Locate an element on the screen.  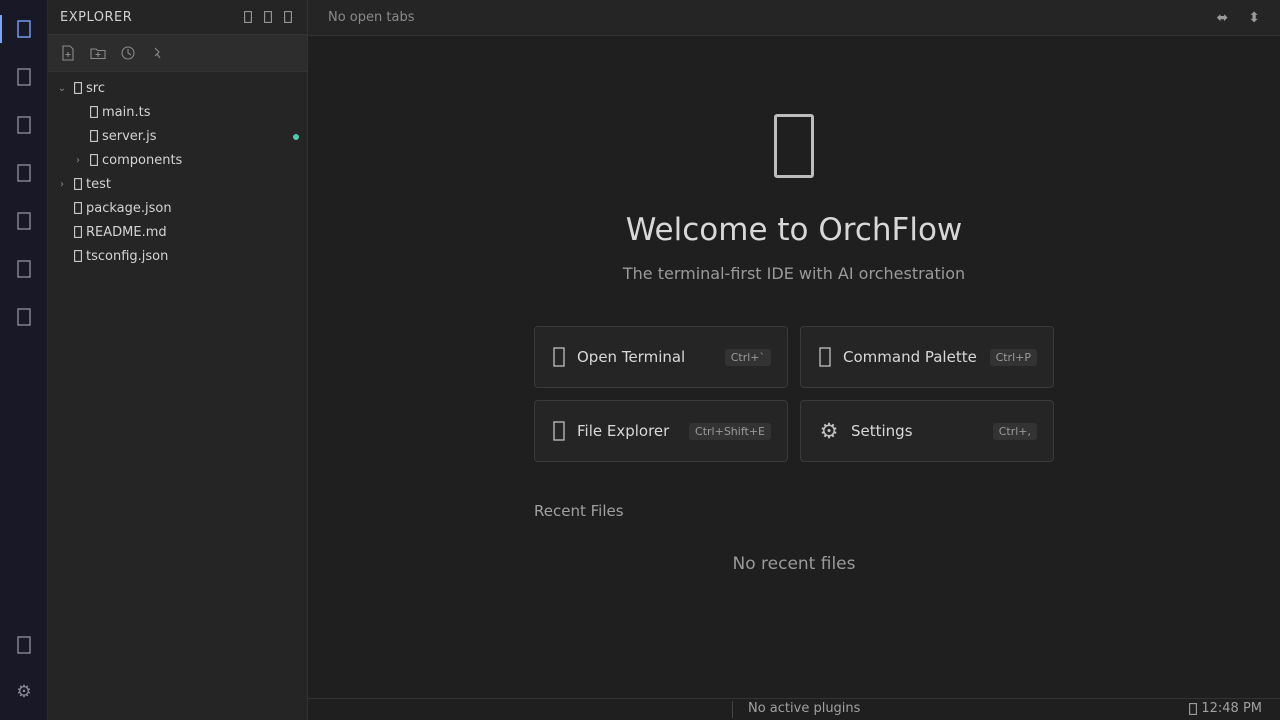
split-vertical-icon: ⬍ is located at coordinates (1254, 18).